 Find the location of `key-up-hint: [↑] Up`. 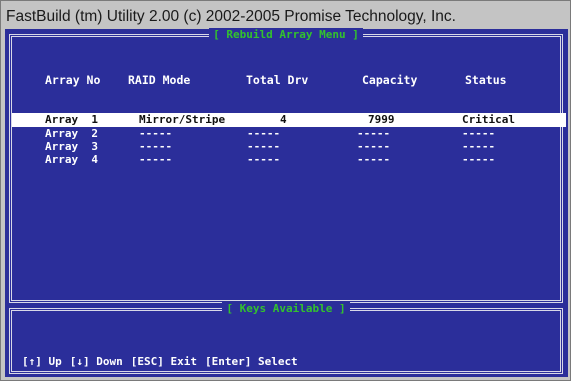

key-up-hint: [↑] Up is located at coordinates (42, 361).